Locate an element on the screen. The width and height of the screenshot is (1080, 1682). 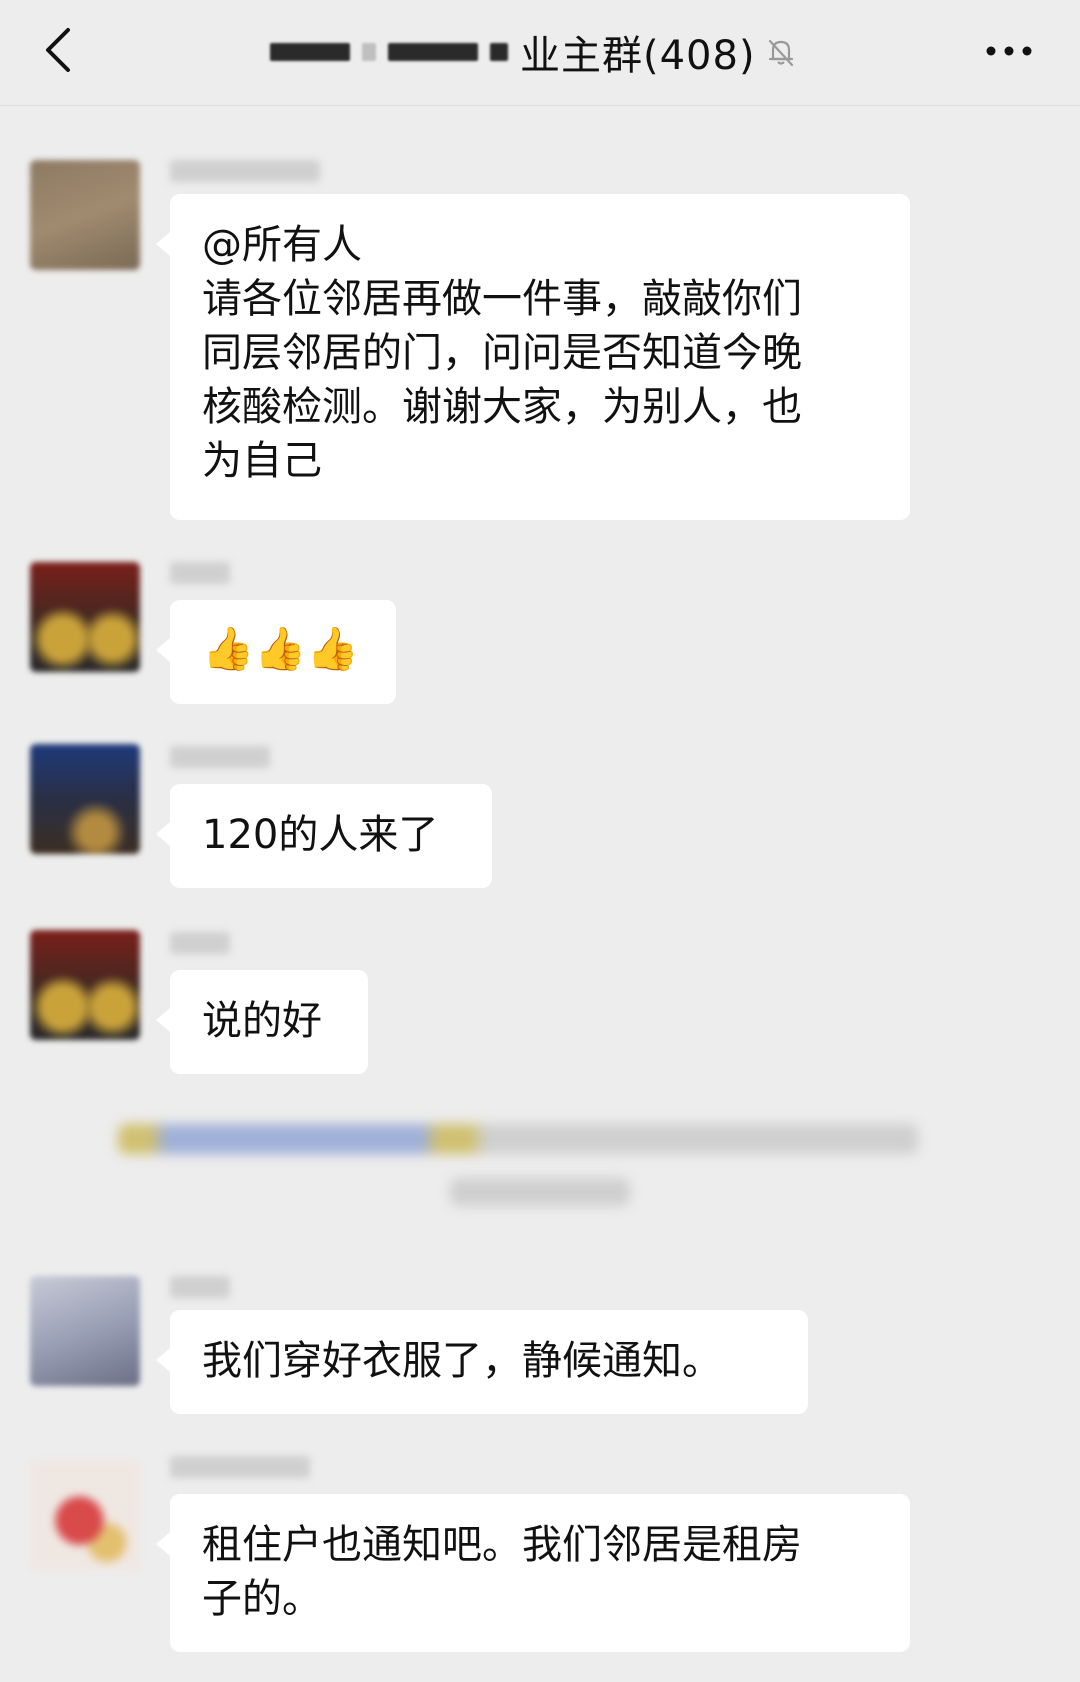
message-text-line: @所有人 is located at coordinates (282, 245).